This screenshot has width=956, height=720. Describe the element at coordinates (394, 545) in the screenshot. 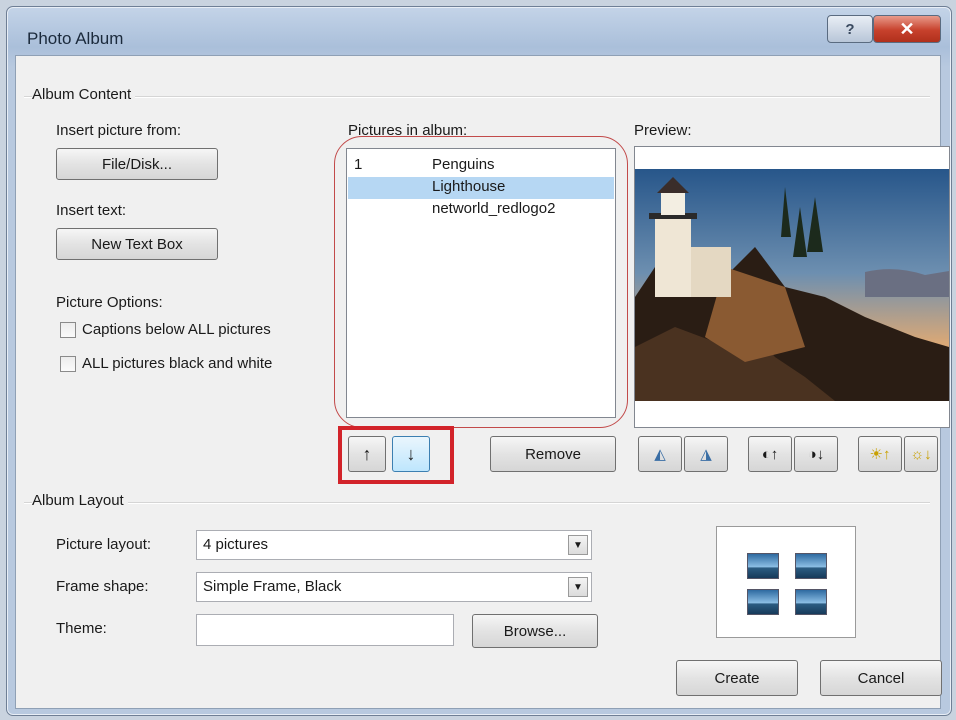

I see `picture-layout-dropdown: 4 pictures ▼` at that location.